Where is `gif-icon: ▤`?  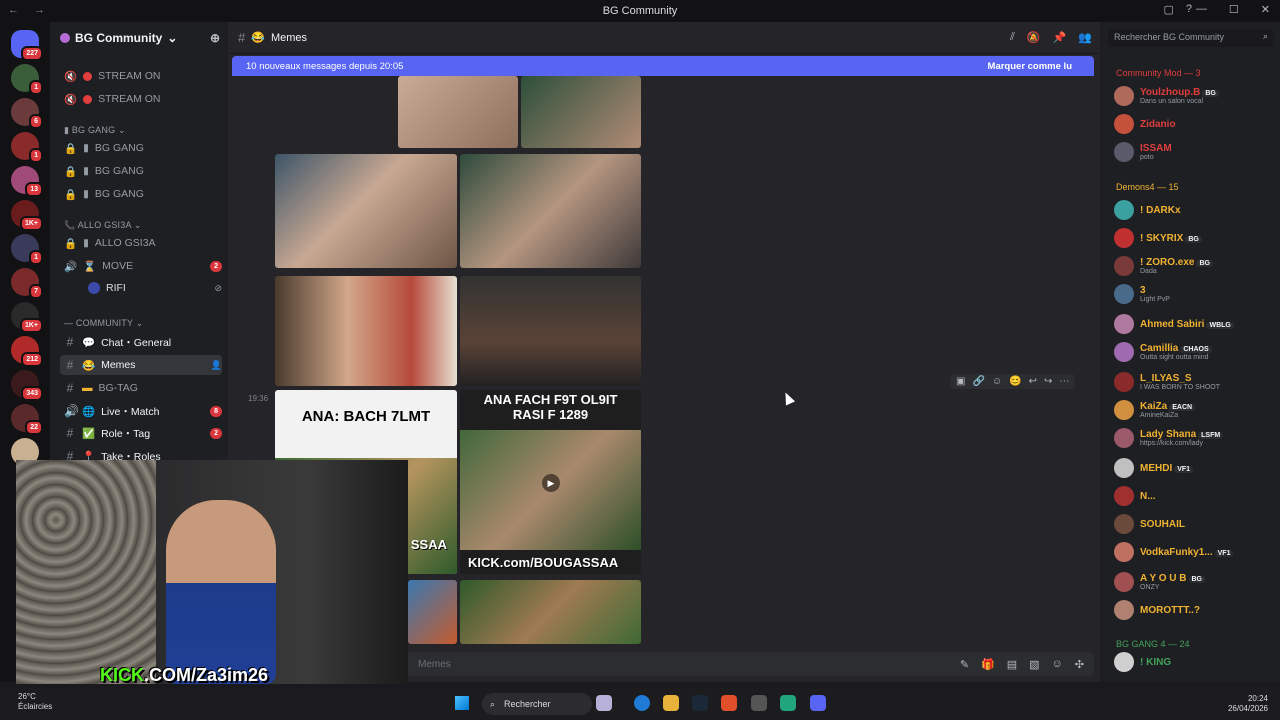 gif-icon: ▤ is located at coordinates (1012, 664).